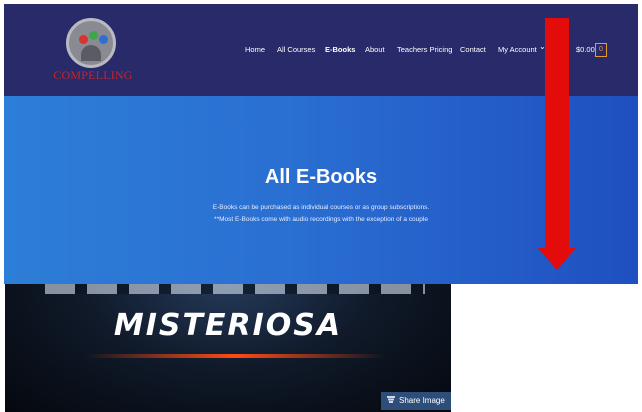  Describe the element at coordinates (93, 75) in the screenshot. I see `logo-text: COMPELLING` at that location.